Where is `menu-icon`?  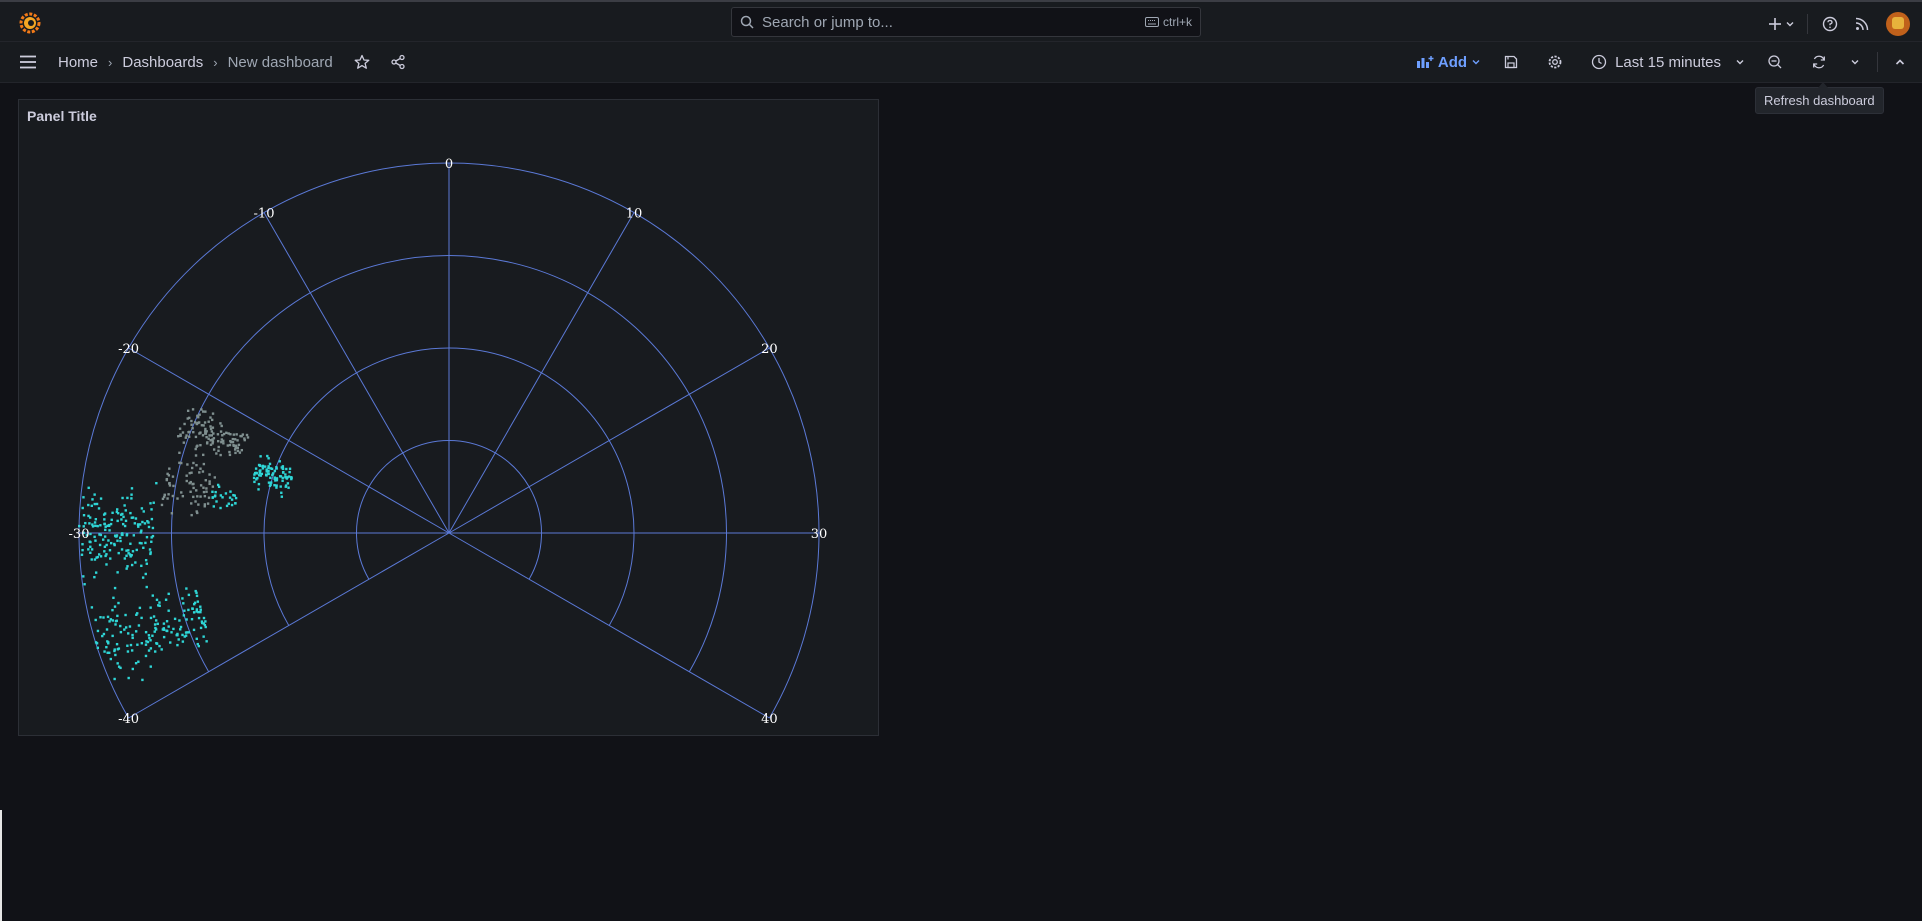
menu-icon is located at coordinates (28, 62).